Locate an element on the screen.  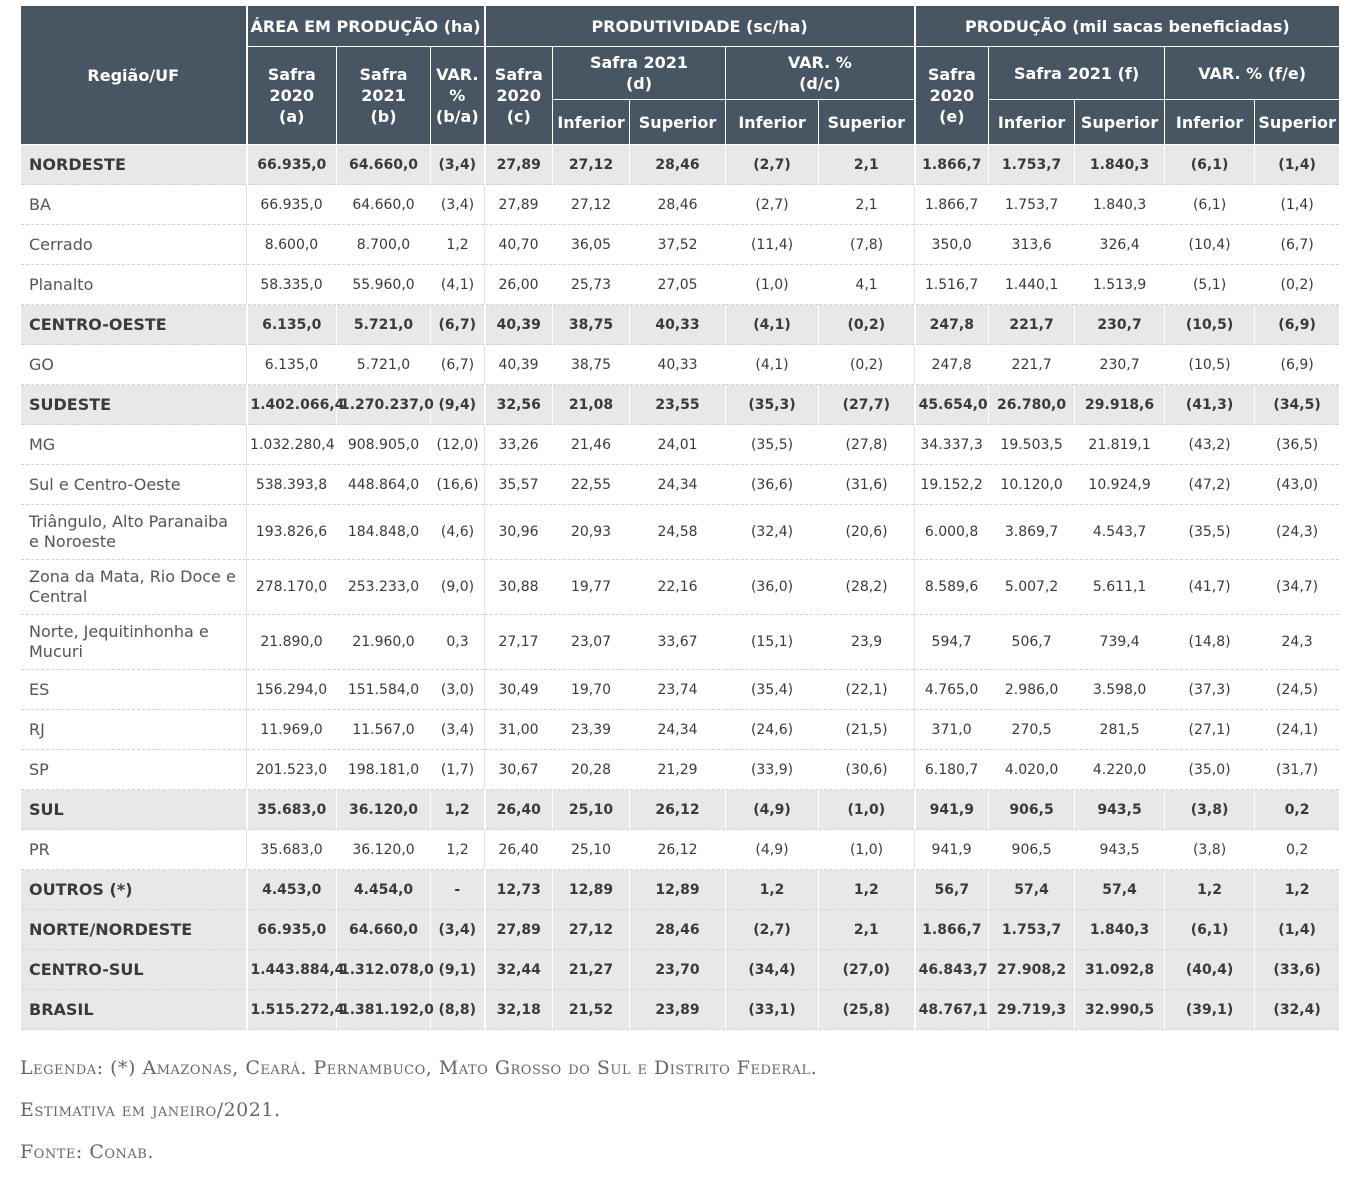
value-cell: 30,88 is located at coordinates (519, 587).